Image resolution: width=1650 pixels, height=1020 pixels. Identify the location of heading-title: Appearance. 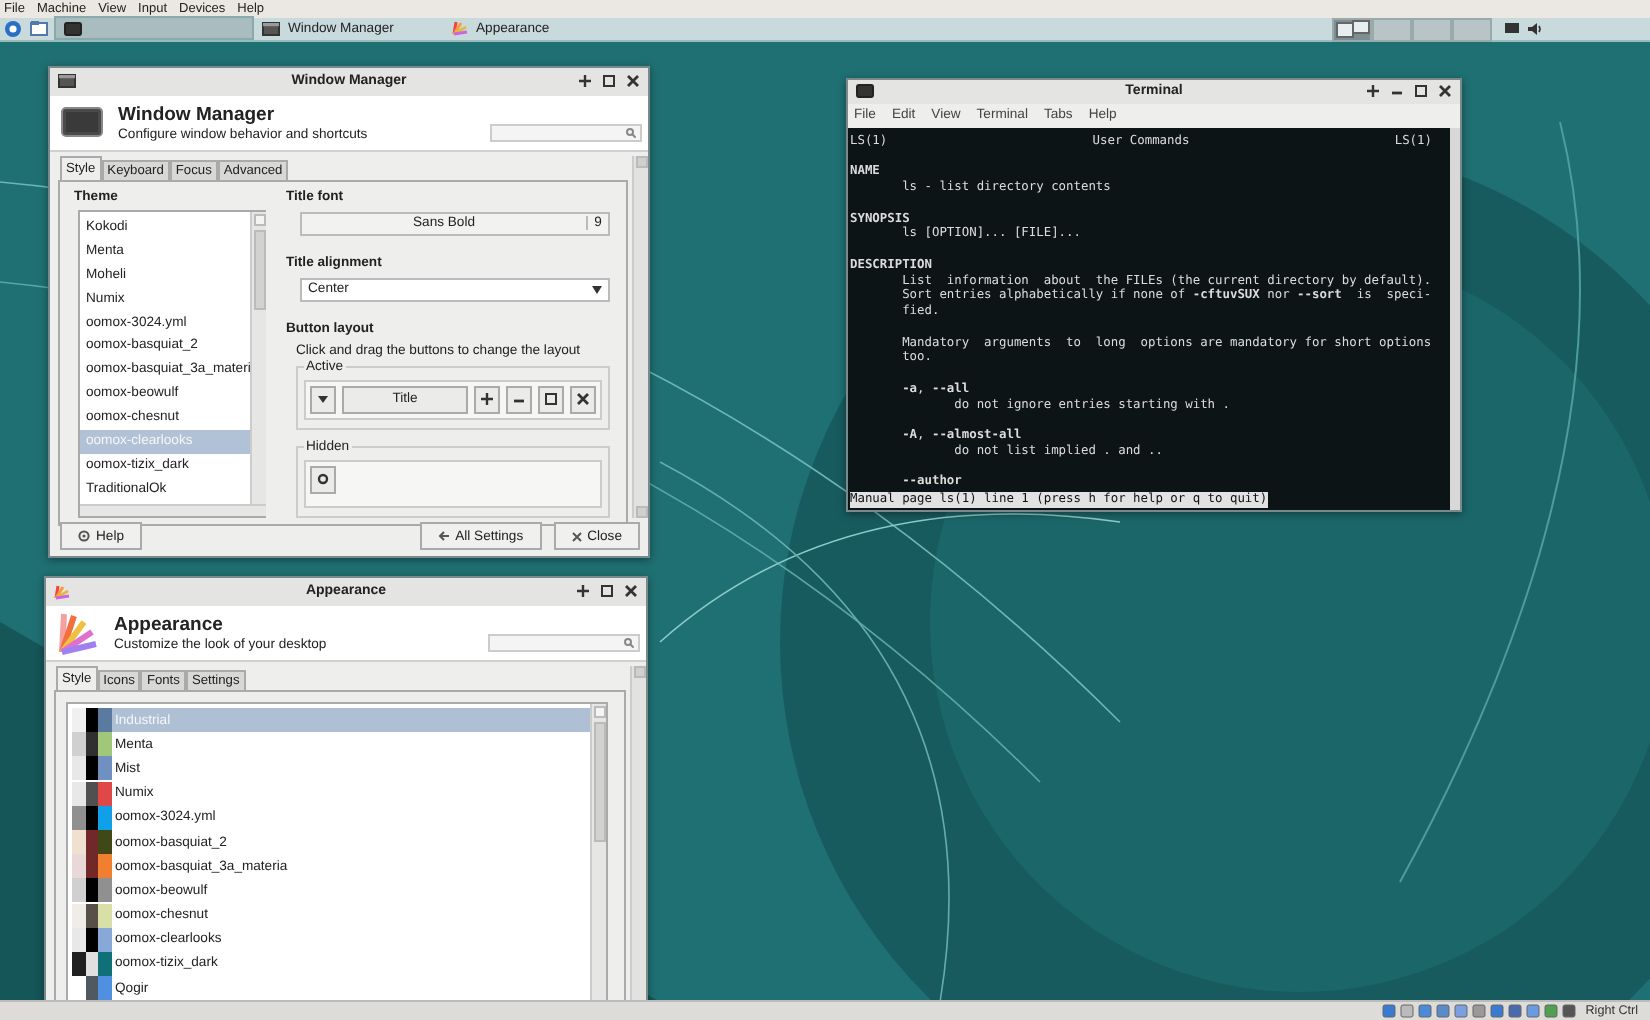
(169, 624).